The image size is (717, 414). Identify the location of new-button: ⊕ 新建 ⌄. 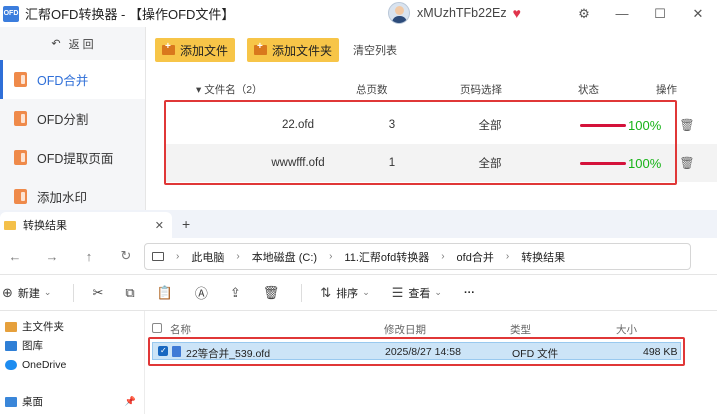
(26, 293).